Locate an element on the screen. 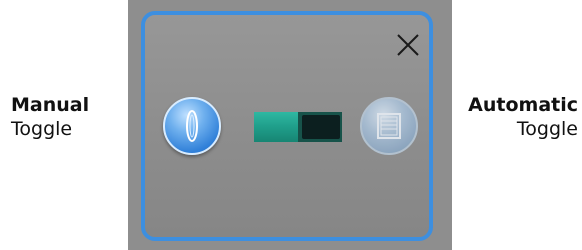 This screenshot has width=582, height=250. manual-toggle-label: Manual Toggle is located at coordinates (50, 117).